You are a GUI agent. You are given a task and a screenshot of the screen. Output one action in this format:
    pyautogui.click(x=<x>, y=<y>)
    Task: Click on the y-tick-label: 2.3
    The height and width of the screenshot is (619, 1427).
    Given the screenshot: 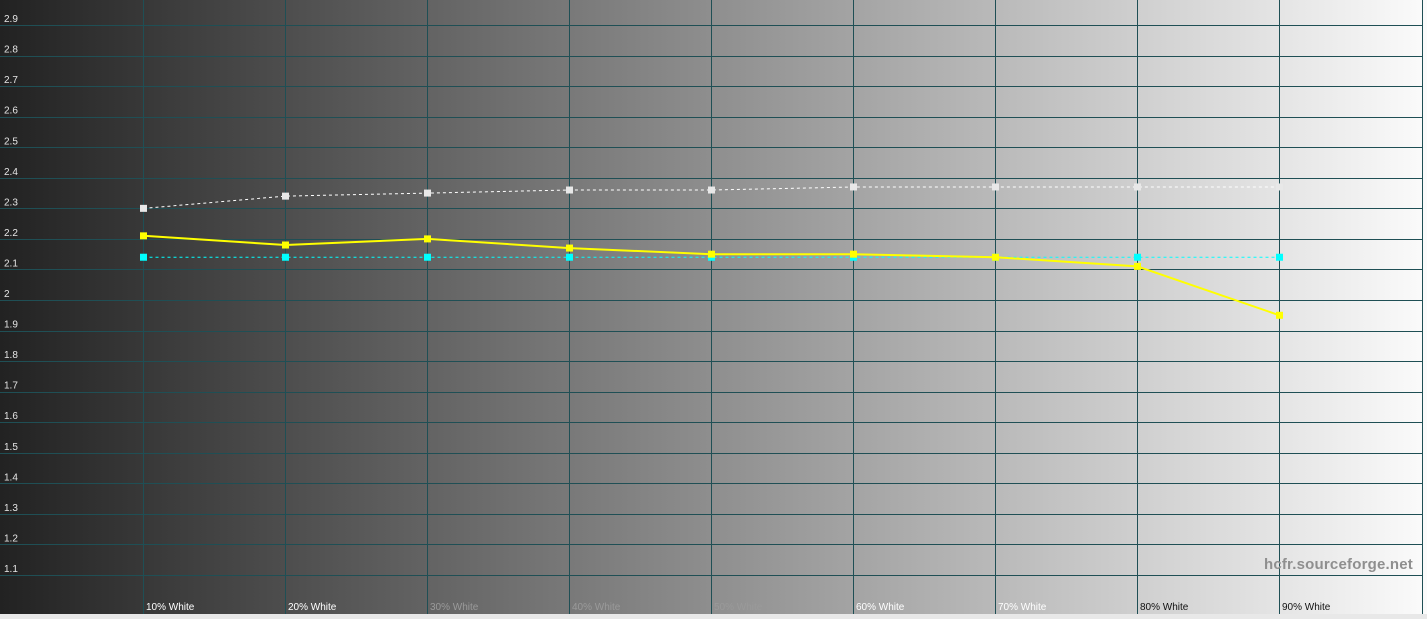 What is the action you would take?
    pyautogui.click(x=11, y=202)
    